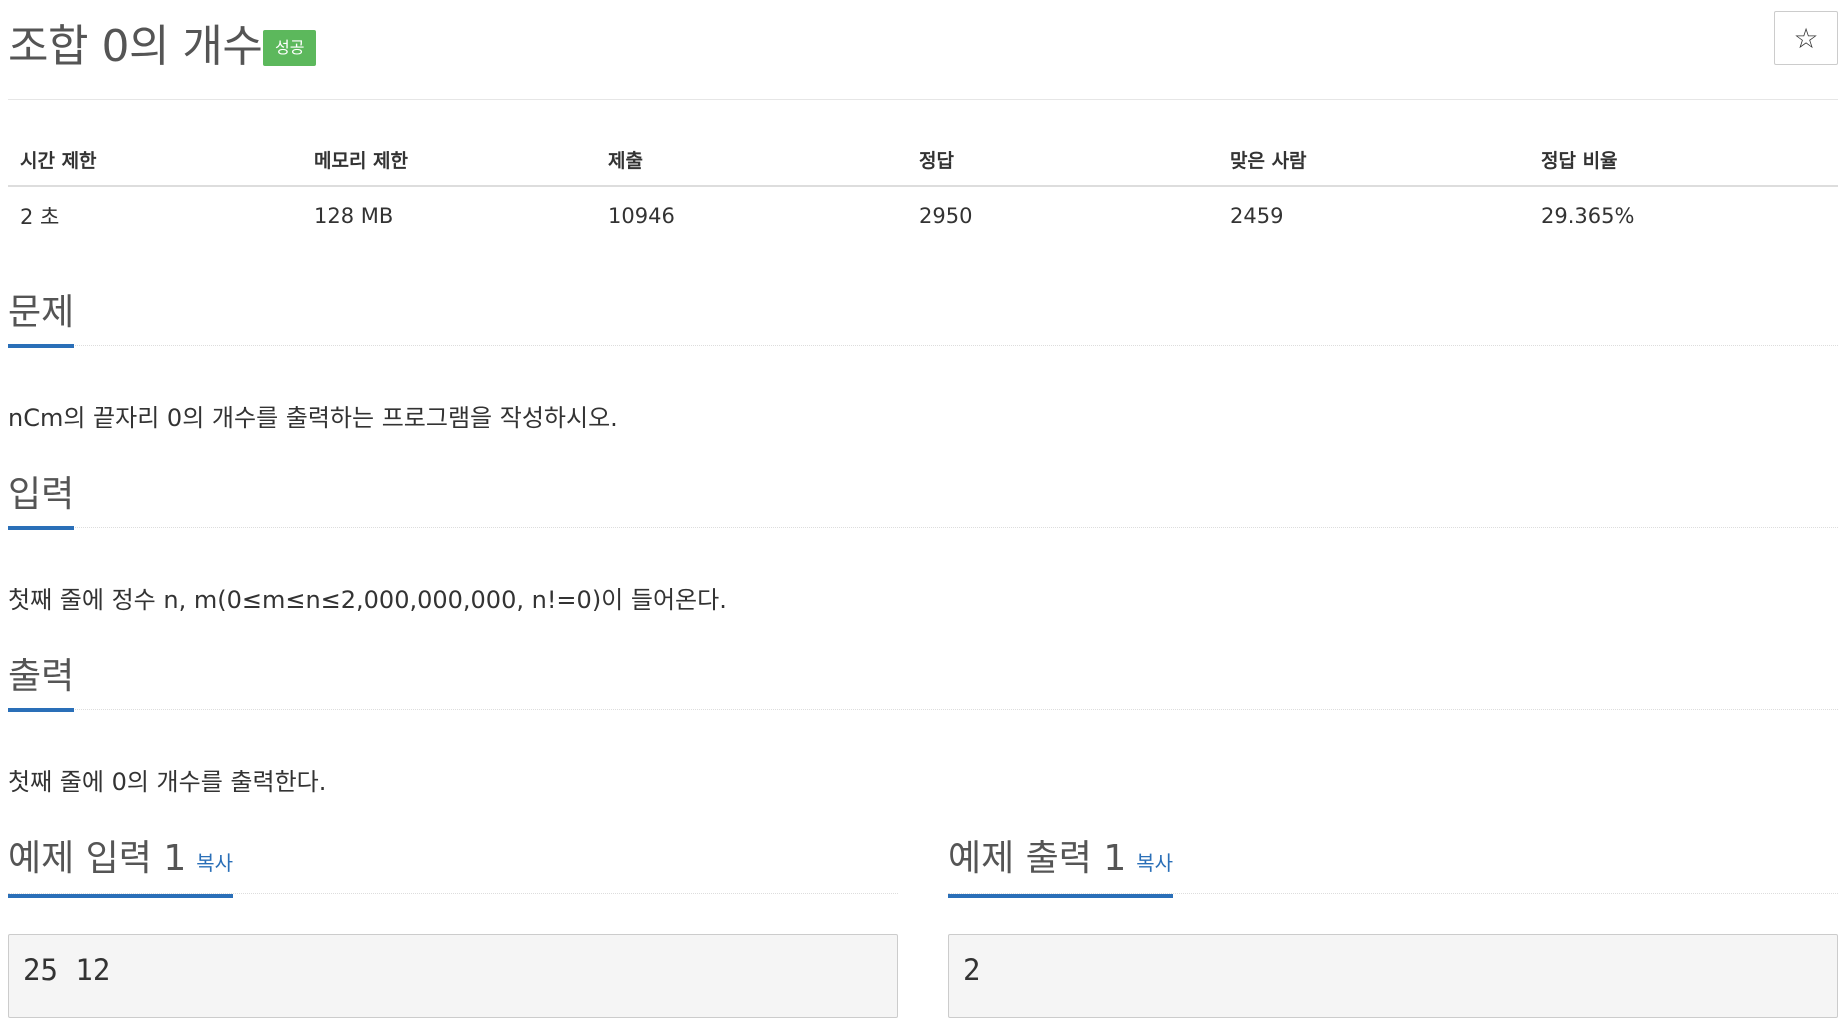 The image size is (1838, 1018). Describe the element at coordinates (1683, 162) in the screenshot. I see `accept-rate-header: 정답 비율` at that location.